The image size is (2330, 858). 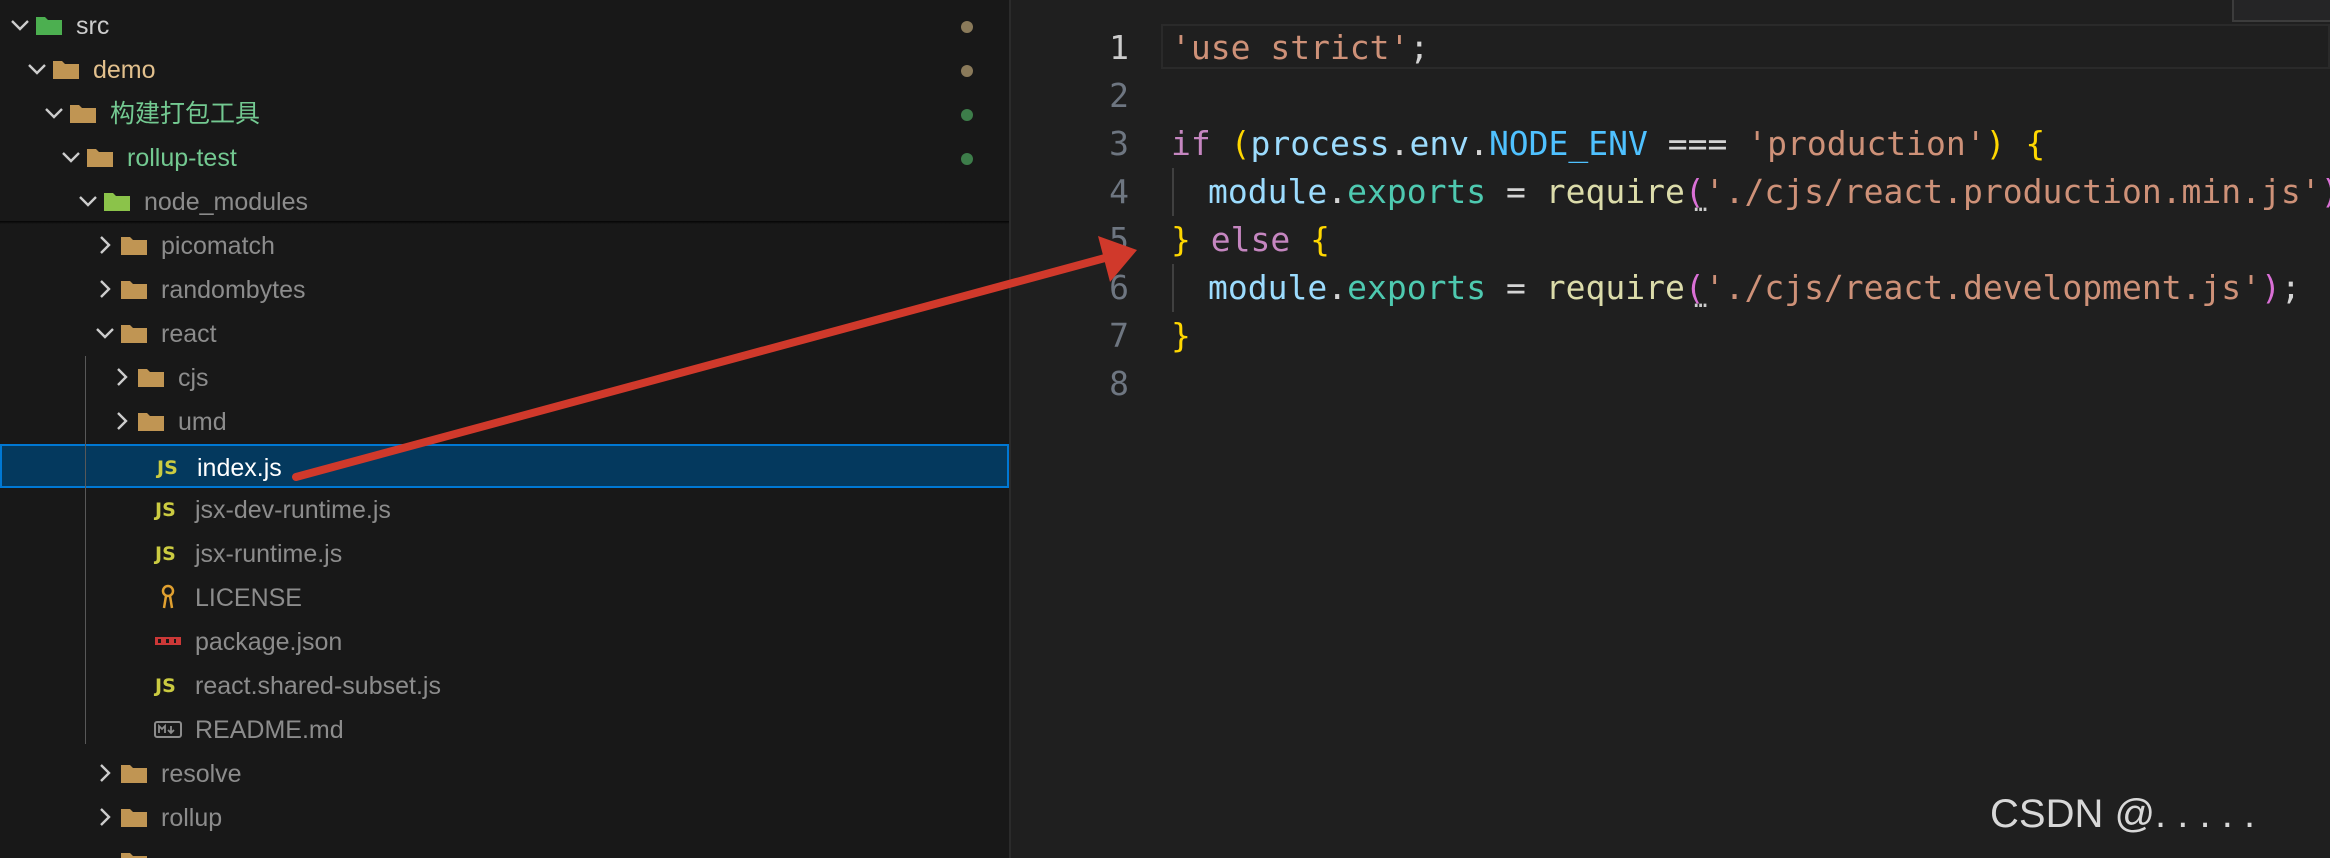 I want to click on line-number: 4, so click(x=1119, y=191).